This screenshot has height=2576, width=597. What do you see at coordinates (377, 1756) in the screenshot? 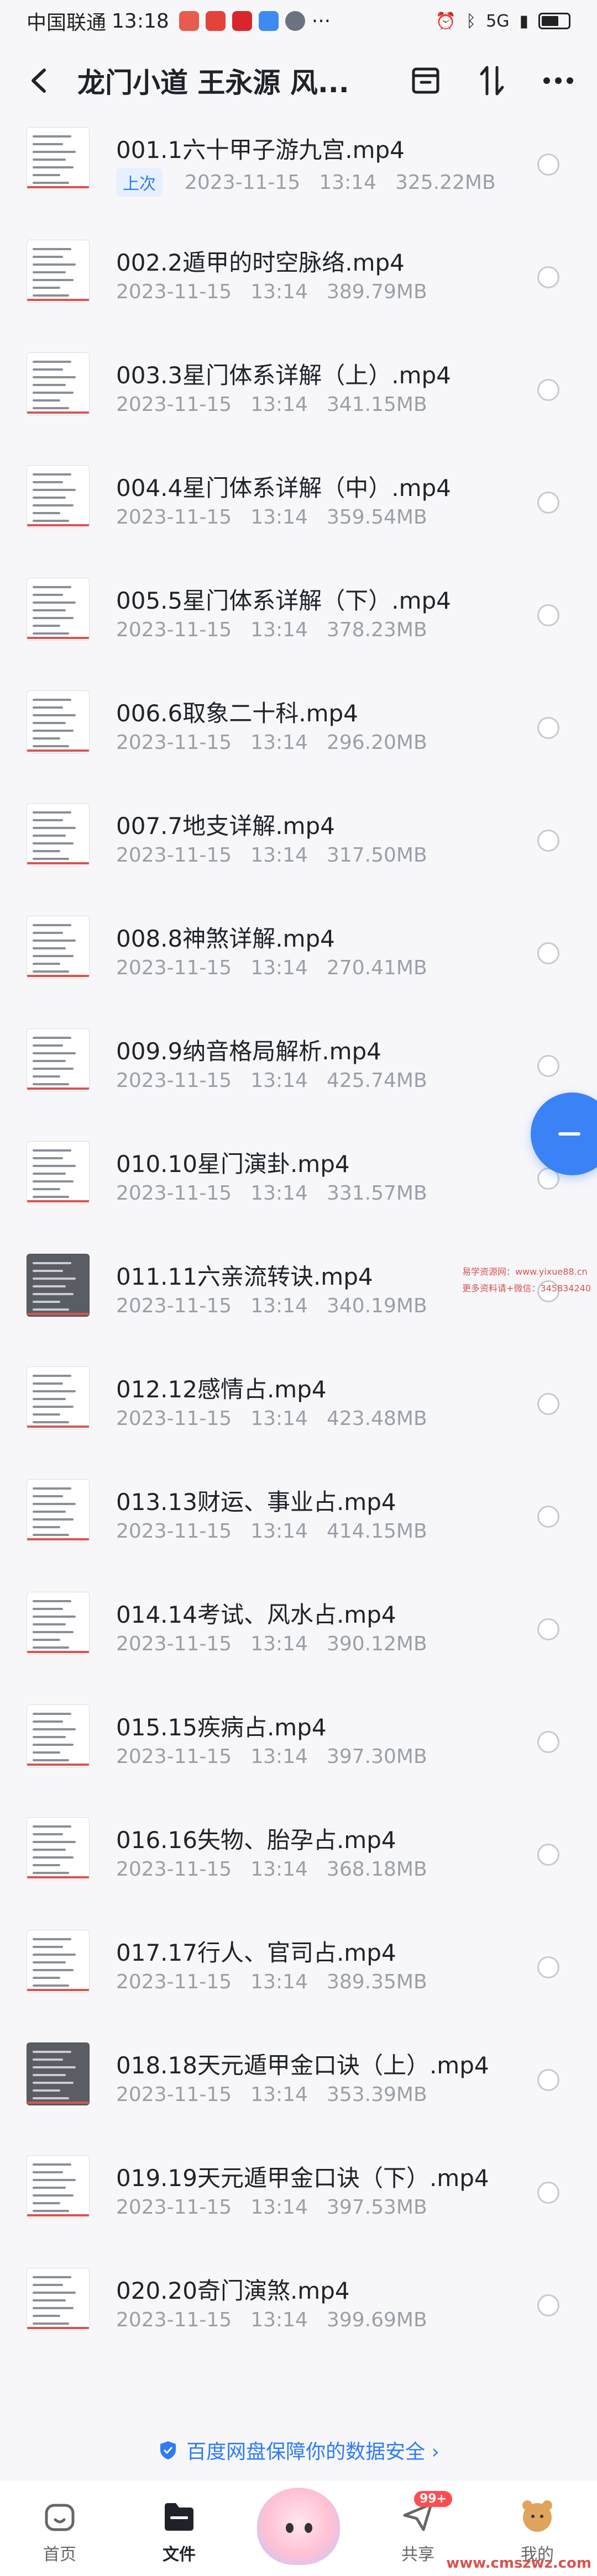
I see `file-size: 397.30MB` at bounding box center [377, 1756].